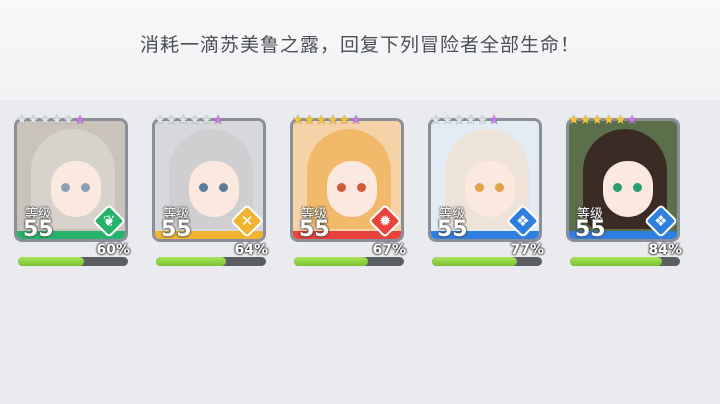  I want to click on adventurer-portrait: 等级 55 ✕, so click(209, 180).